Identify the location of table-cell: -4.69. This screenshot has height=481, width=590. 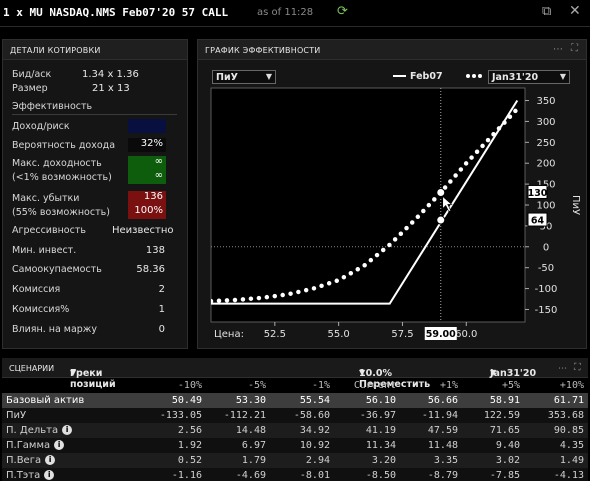
(238, 474).